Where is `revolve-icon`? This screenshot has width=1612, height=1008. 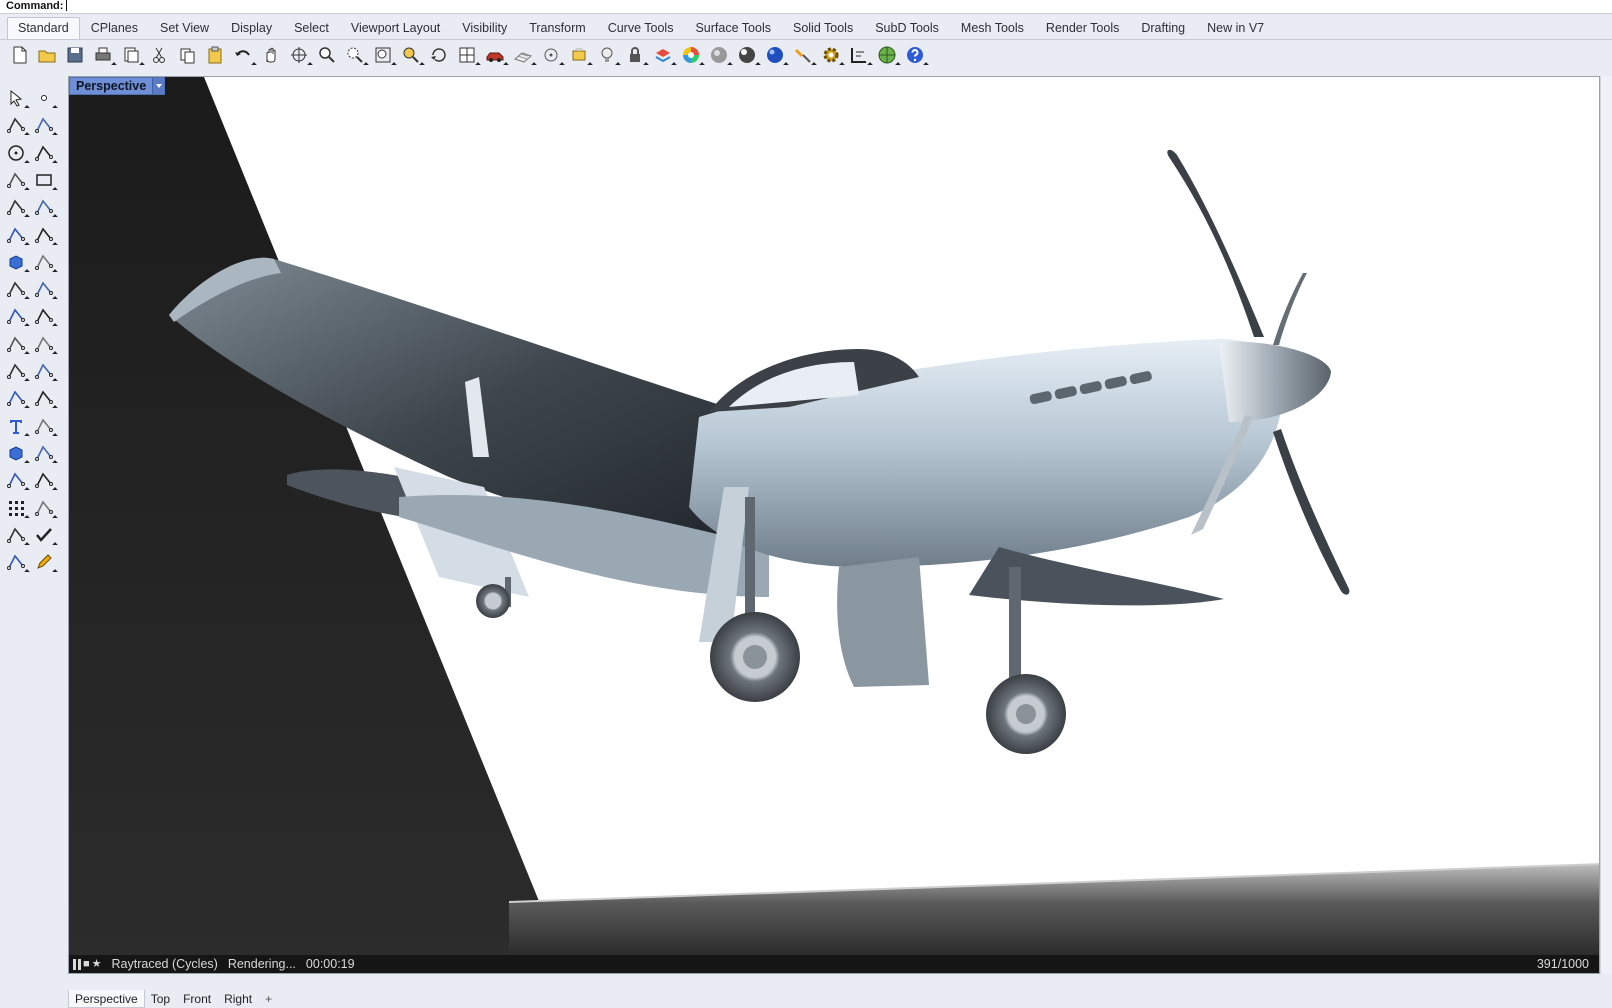
revolve-icon is located at coordinates (44, 235).